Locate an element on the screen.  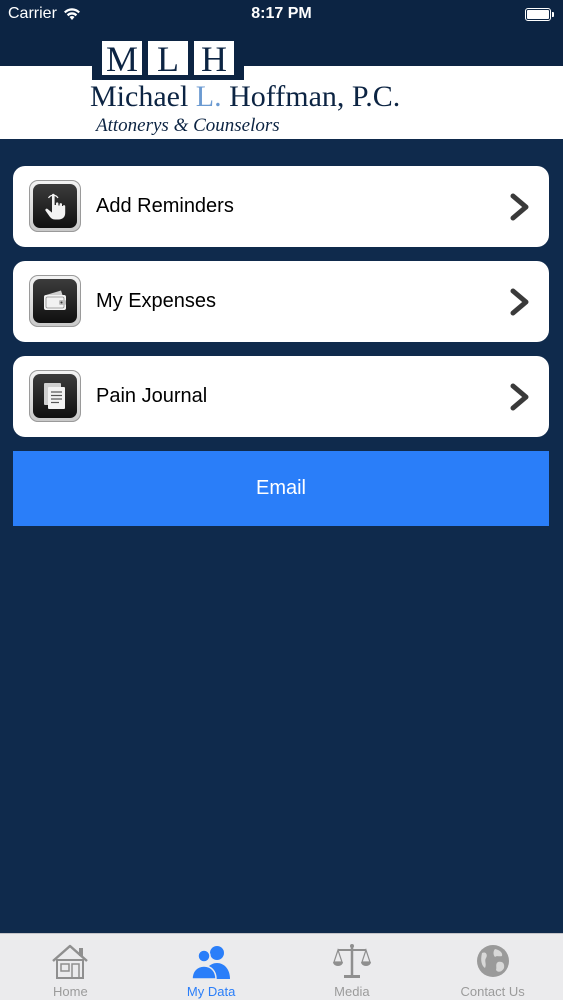
status-bar: Carrier 8:17 PM is located at coordinates (281, 15).